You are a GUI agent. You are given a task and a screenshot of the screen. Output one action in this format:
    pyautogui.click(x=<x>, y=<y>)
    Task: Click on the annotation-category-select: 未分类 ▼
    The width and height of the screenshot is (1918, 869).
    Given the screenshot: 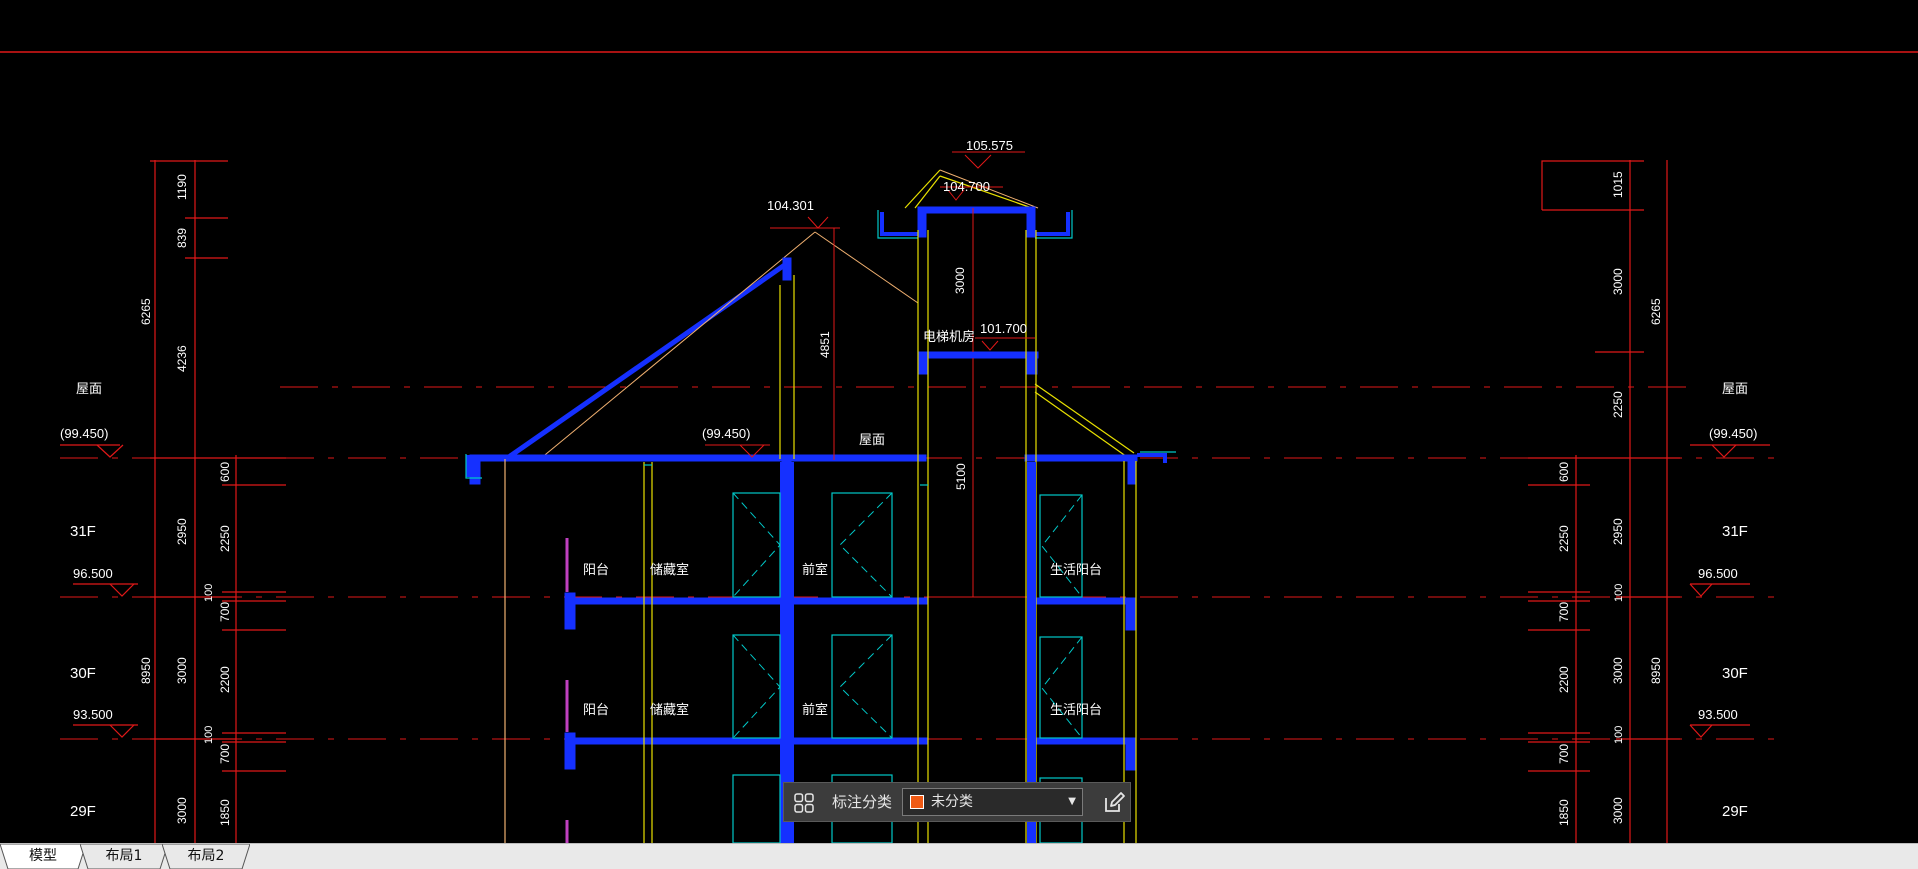 What is the action you would take?
    pyautogui.click(x=992, y=802)
    